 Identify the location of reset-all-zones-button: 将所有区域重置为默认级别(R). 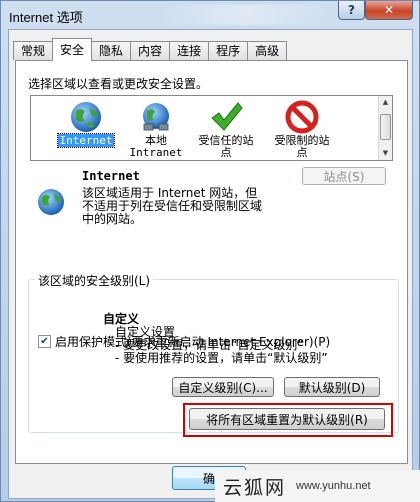
(287, 419).